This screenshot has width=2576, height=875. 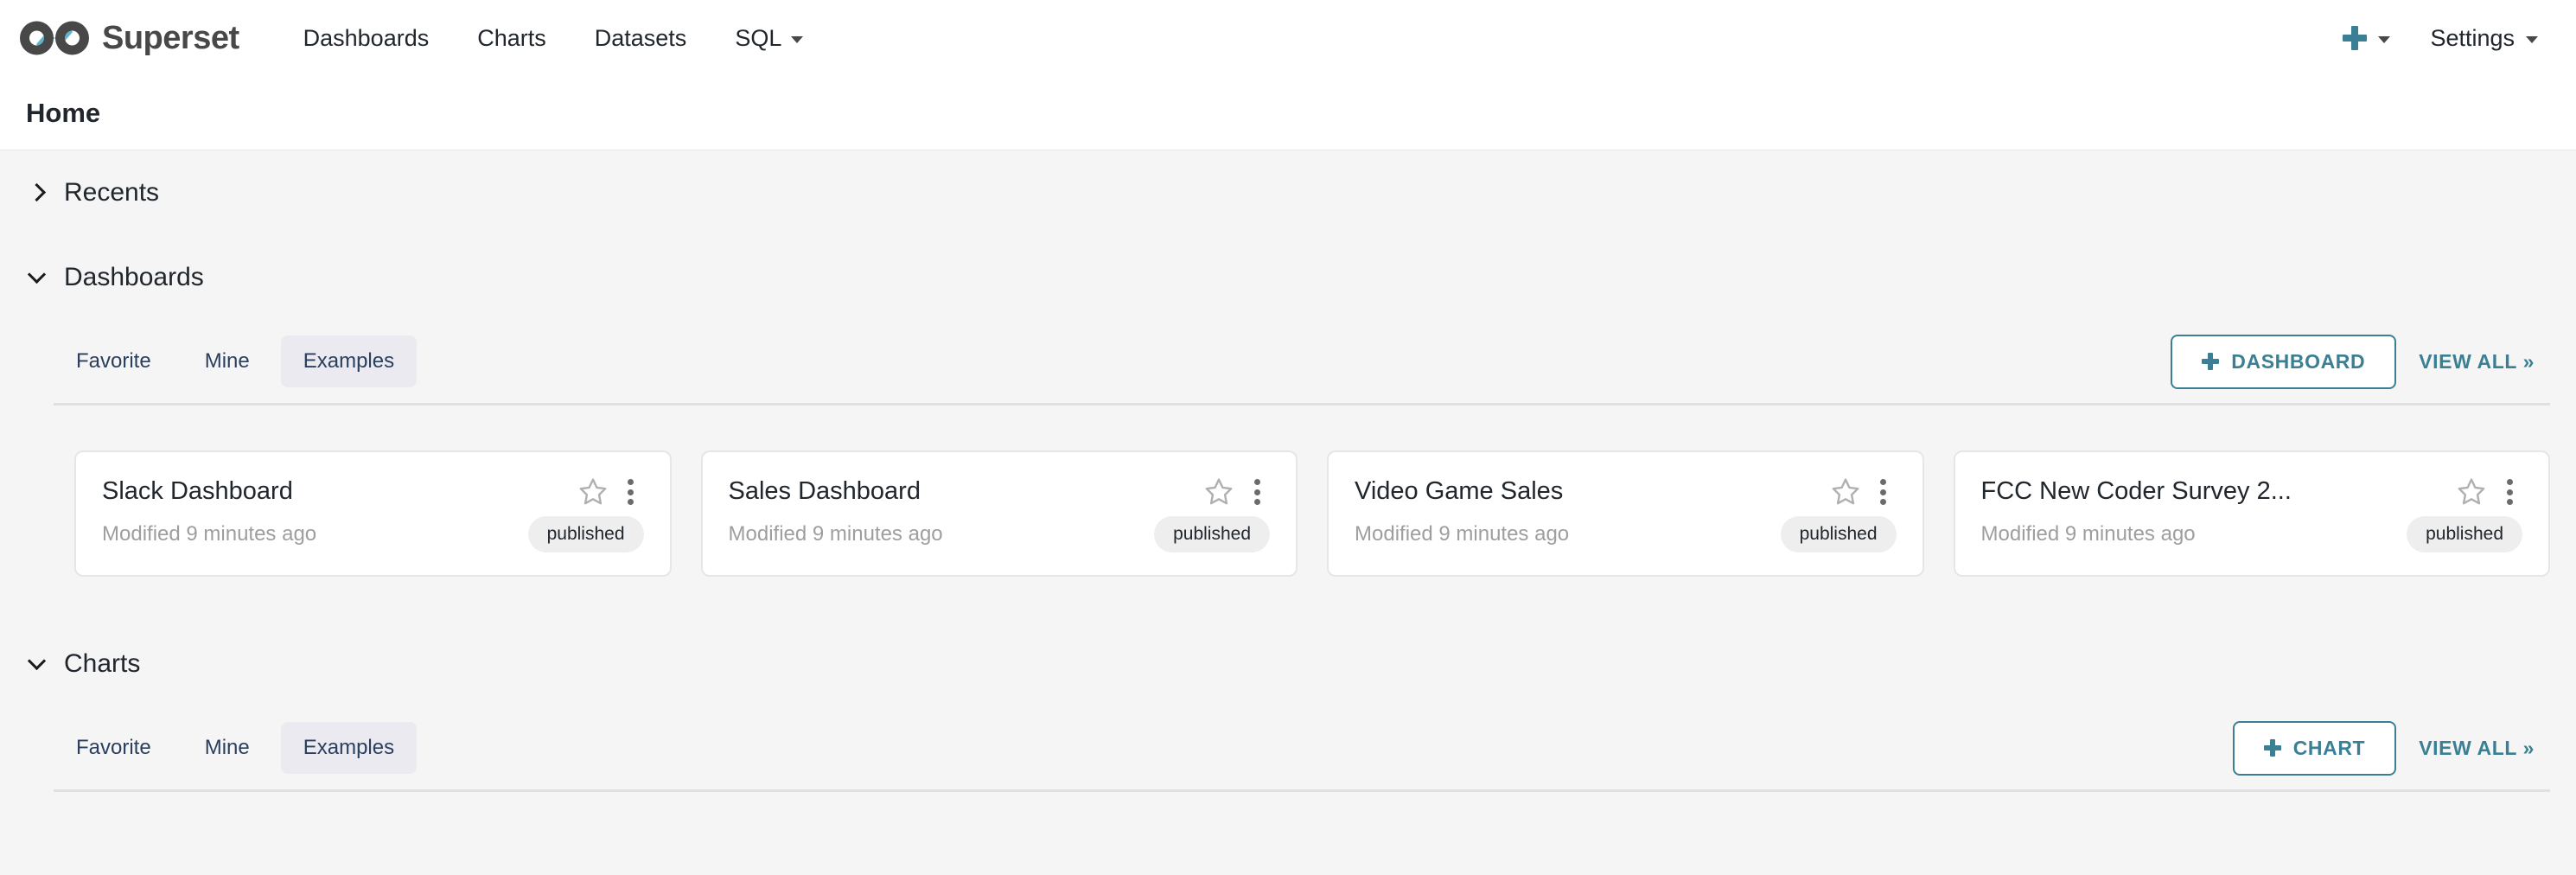 I want to click on section-header-recents: Recents, so click(x=1288, y=192).